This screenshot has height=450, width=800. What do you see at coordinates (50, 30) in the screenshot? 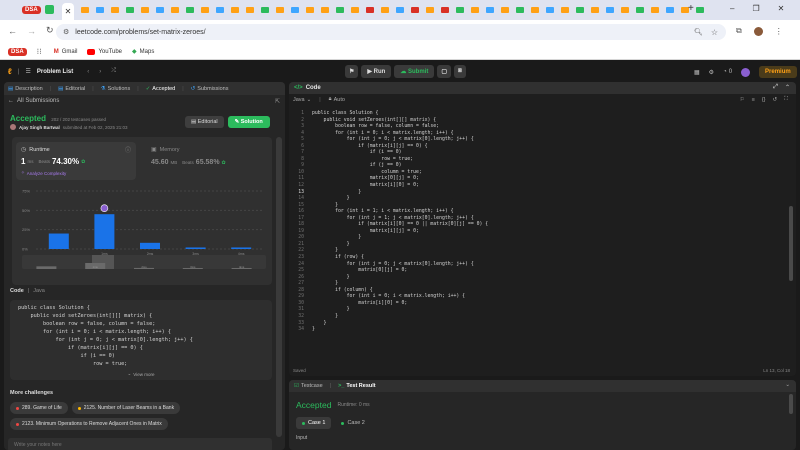
I see `reload-icon: ↻` at bounding box center [50, 30].